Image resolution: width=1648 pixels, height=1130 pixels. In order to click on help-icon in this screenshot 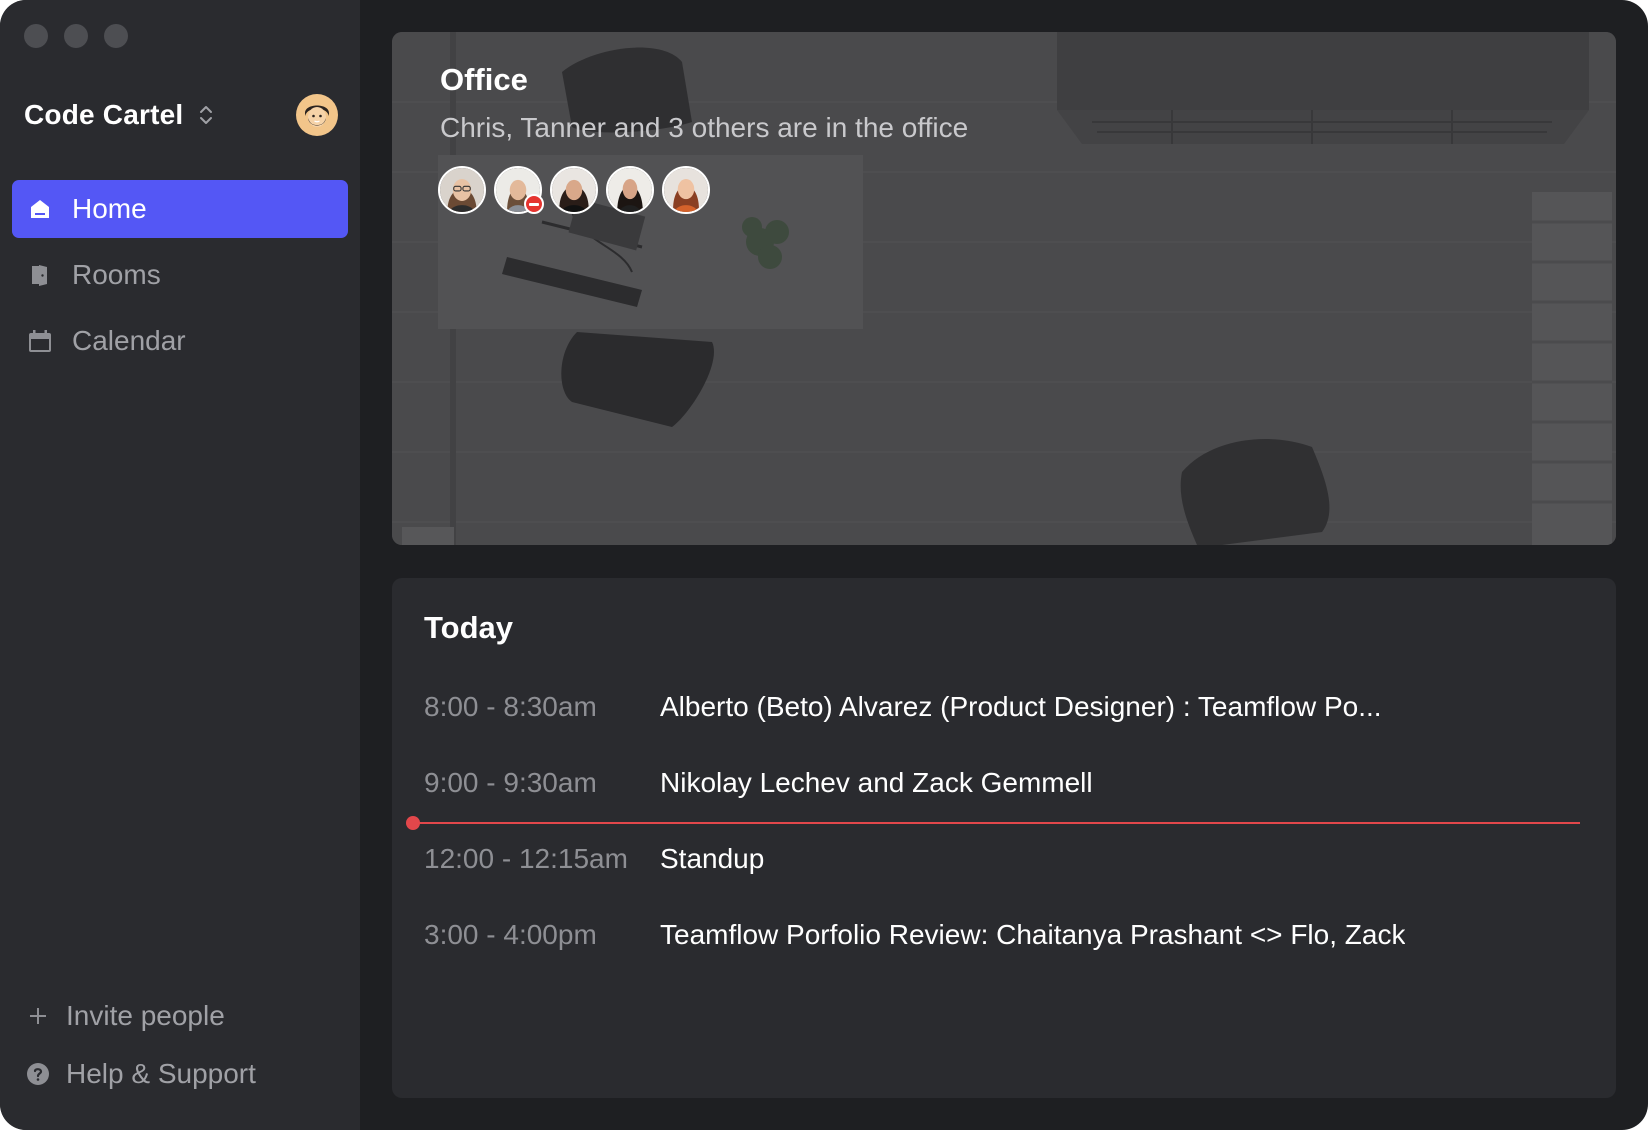, I will do `click(38, 1074)`.